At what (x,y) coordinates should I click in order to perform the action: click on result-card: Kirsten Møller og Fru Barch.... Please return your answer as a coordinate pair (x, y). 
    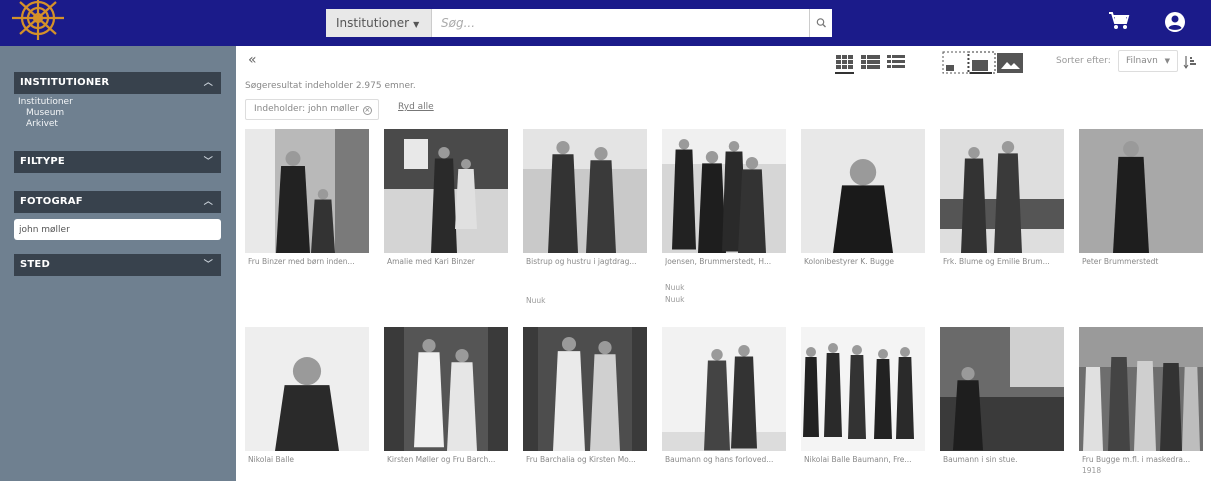
    Looking at the image, I should click on (446, 397).